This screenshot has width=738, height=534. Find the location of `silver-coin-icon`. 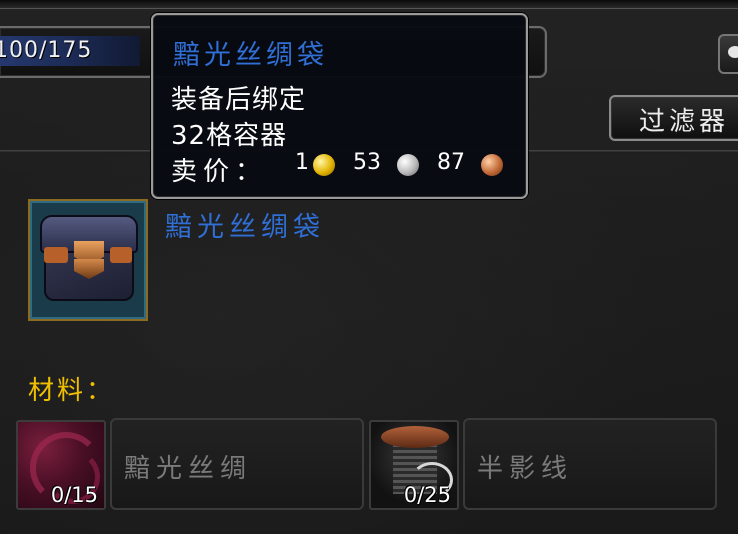

silver-coin-icon is located at coordinates (408, 165).